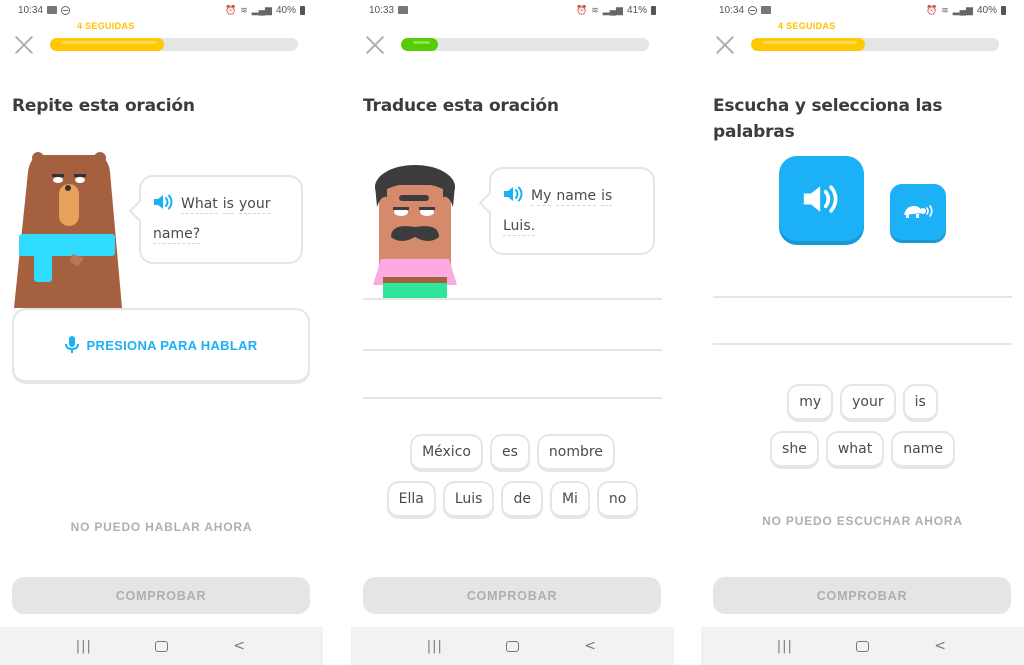  Describe the element at coordinates (519, 227) in the screenshot. I see `bubble-word: Luis.` at that location.